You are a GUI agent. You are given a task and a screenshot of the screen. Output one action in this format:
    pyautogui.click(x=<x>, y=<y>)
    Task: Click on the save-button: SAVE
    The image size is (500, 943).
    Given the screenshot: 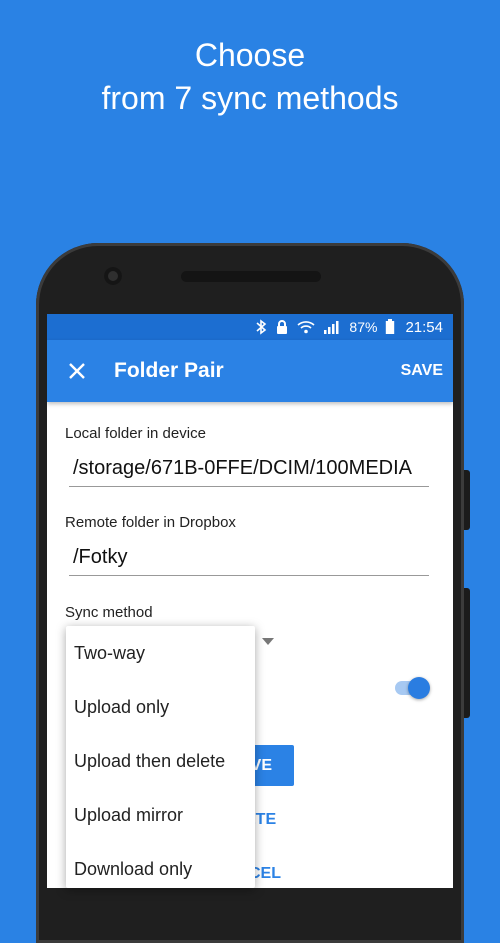 What is the action you would take?
    pyautogui.click(x=427, y=371)
    